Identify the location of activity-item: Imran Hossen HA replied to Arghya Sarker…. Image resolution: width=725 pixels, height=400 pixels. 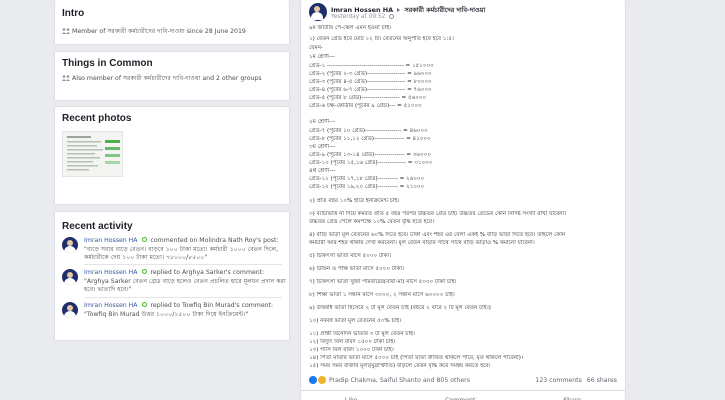
(180, 282).